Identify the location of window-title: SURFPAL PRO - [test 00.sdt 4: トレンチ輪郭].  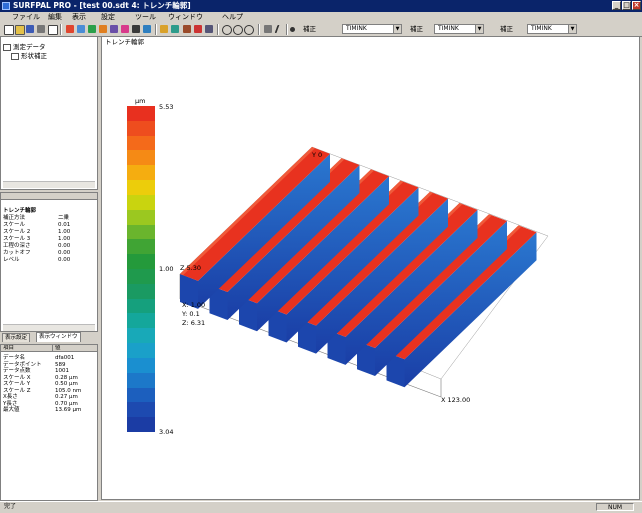
(102, 5).